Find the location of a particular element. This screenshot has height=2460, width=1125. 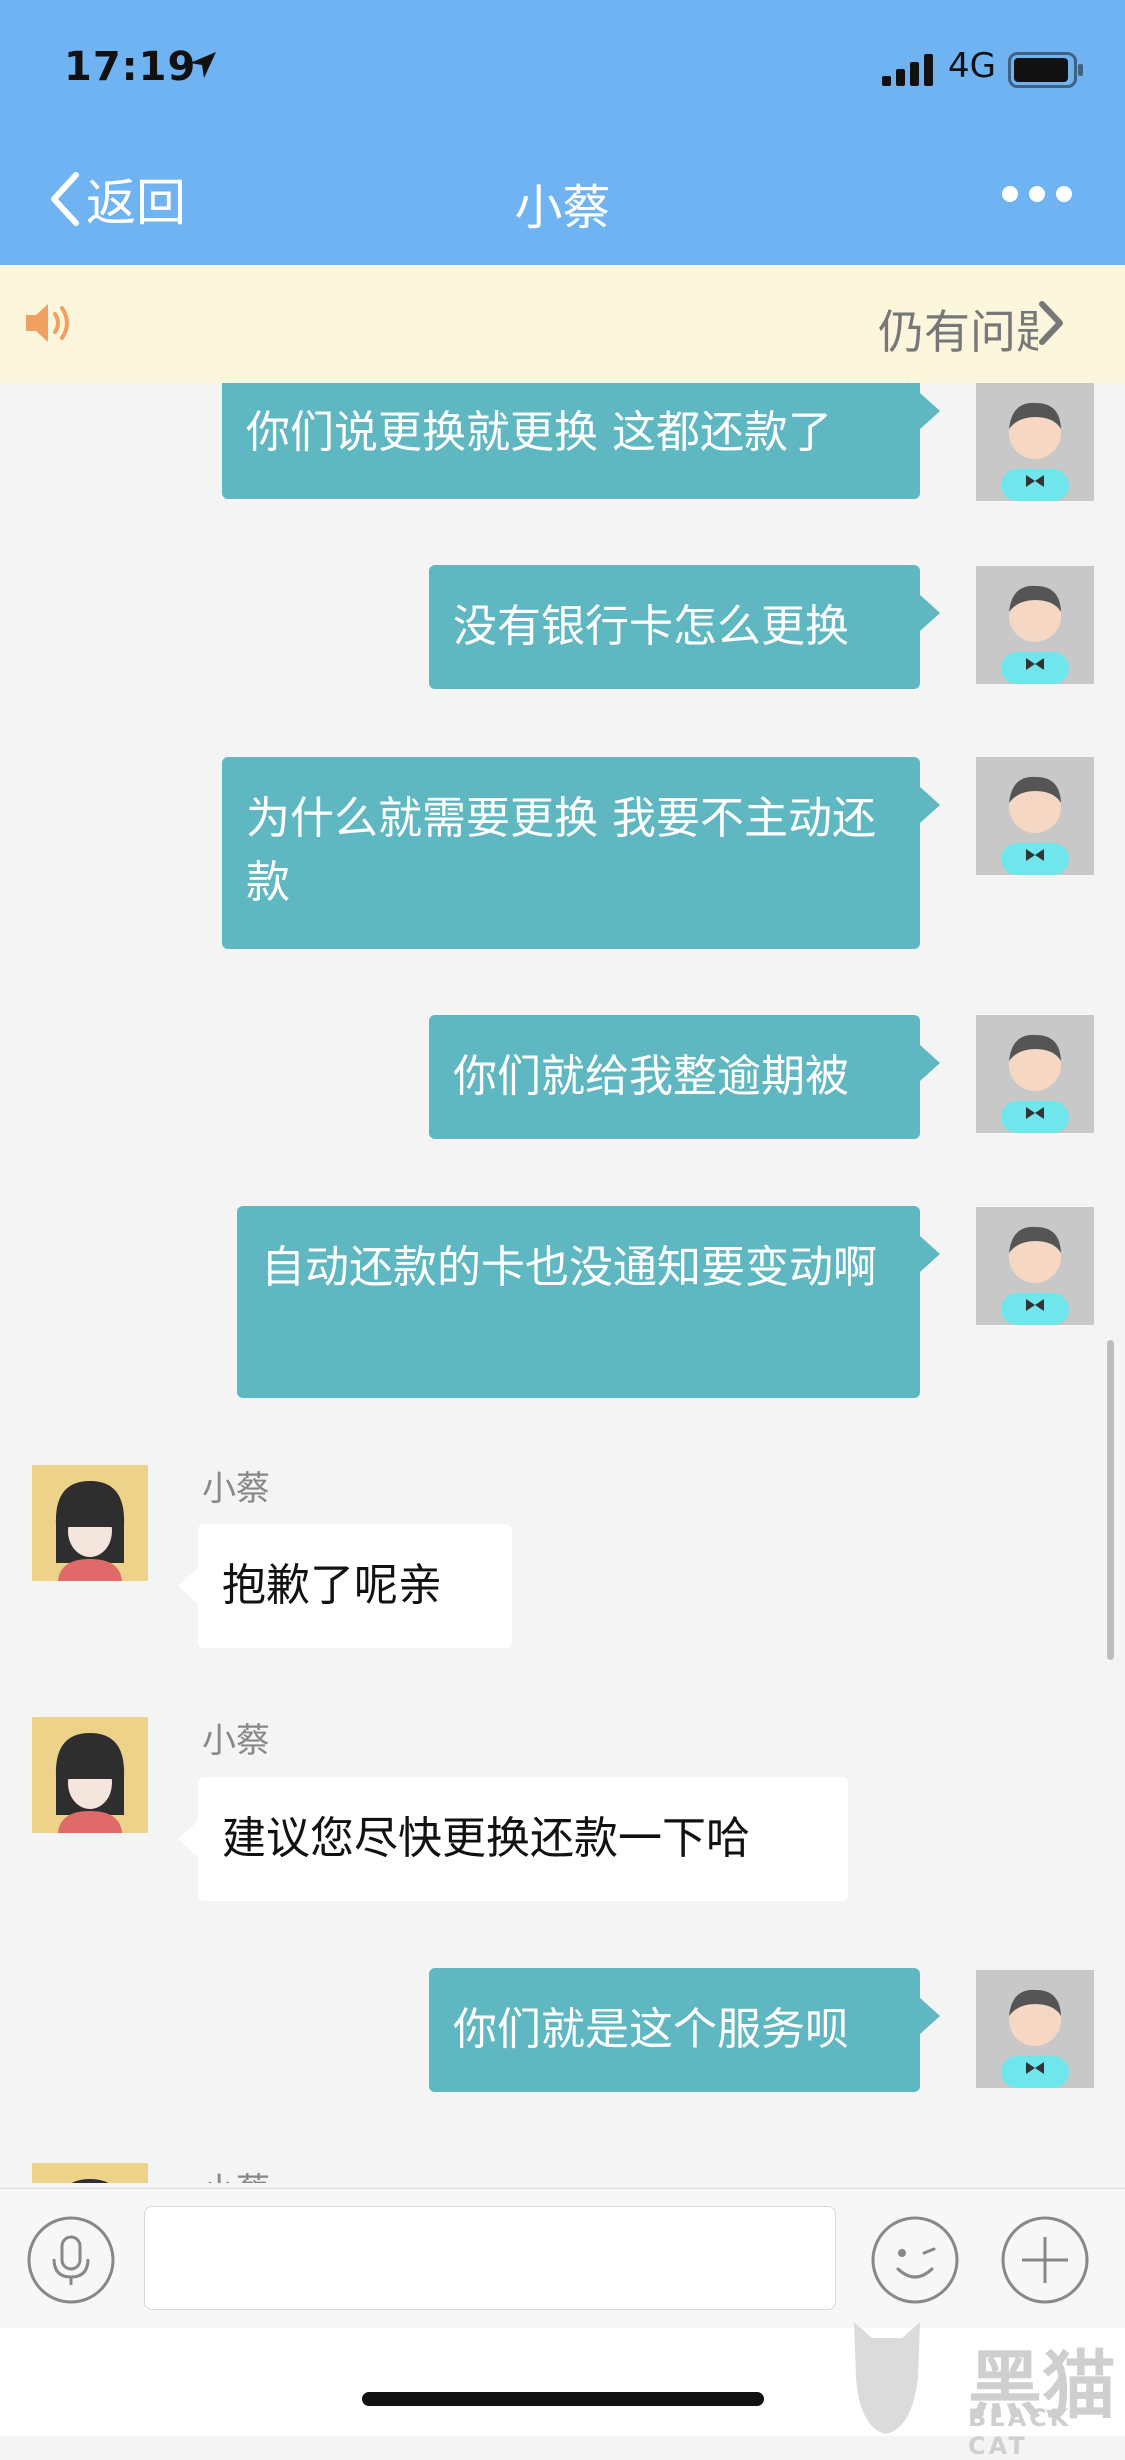

signal-icon is located at coordinates (907, 70).